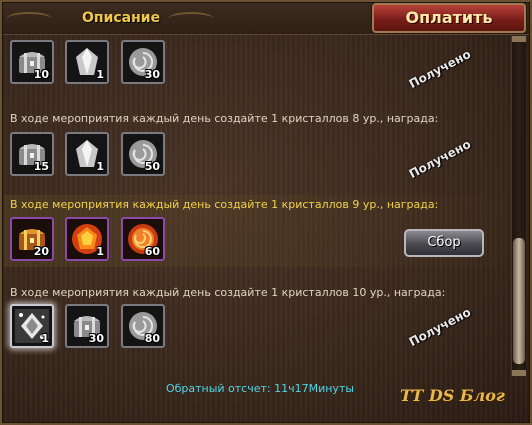 The width and height of the screenshot is (532, 425). Describe the element at coordinates (152, 251) in the screenshot. I see `item-quantity: 60` at that location.